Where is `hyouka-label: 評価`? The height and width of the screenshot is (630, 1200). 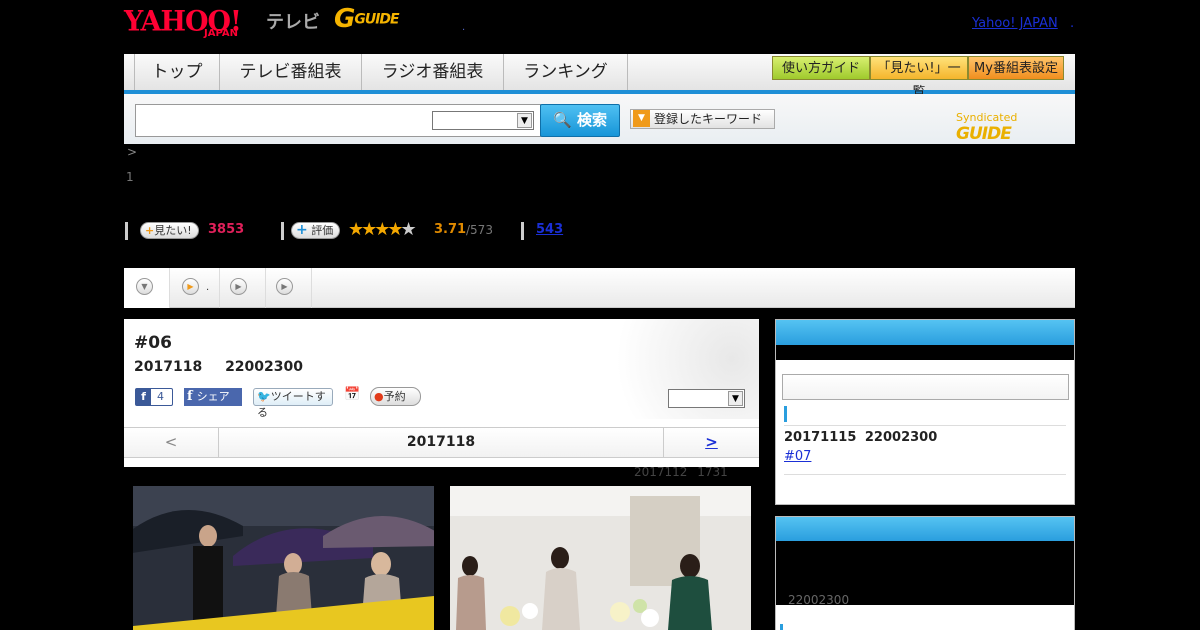
hyouka-label: 評価 is located at coordinates (322, 230).